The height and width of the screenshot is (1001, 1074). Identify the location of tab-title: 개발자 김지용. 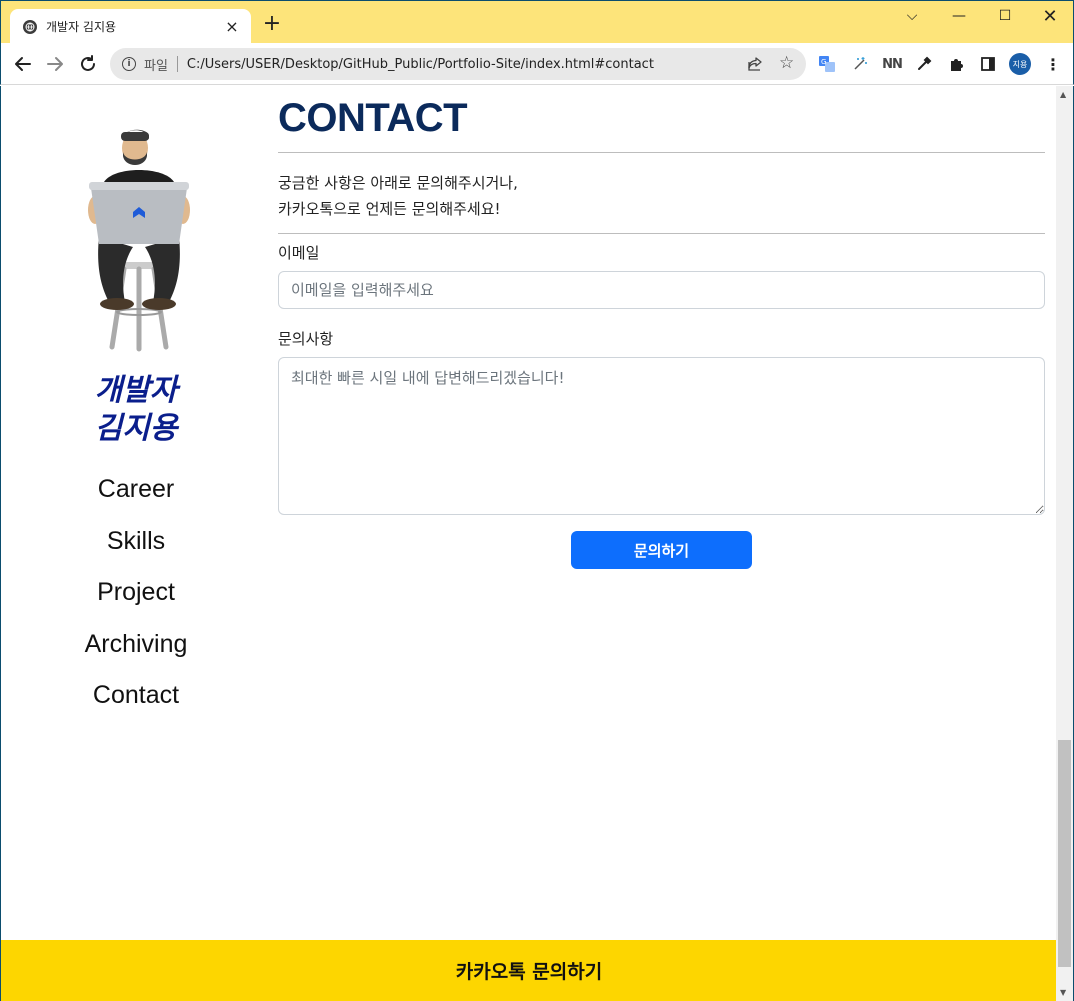
(81, 27).